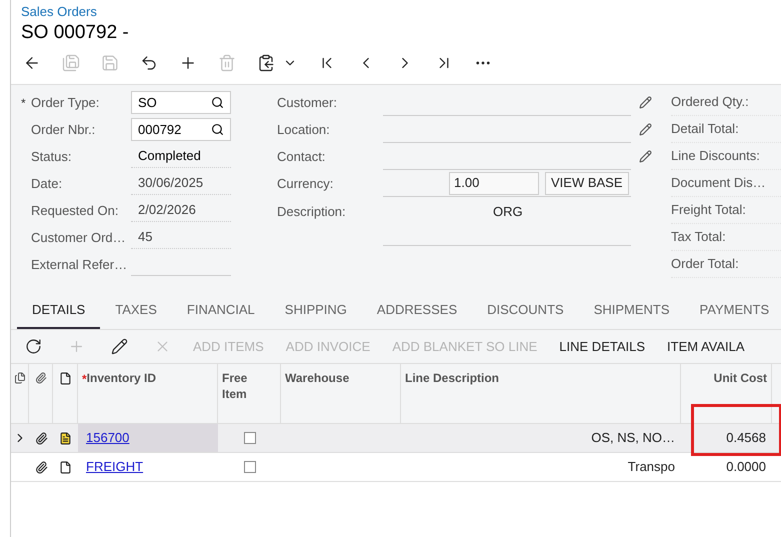 The width and height of the screenshot is (781, 537). What do you see at coordinates (705, 264) in the screenshot?
I see `summary-label: Order Total:` at bounding box center [705, 264].